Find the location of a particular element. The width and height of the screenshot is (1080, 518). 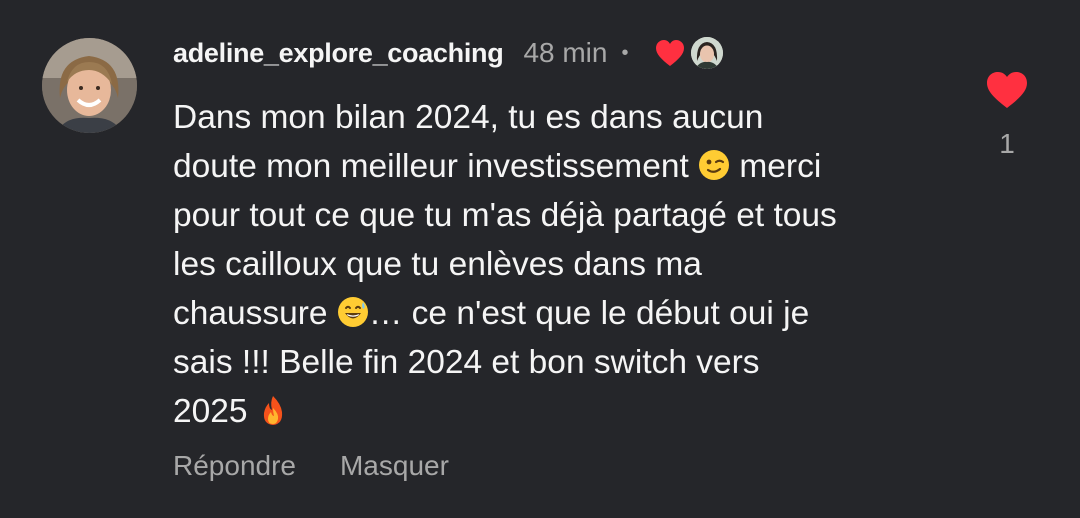

comment-line: chaussure … ce n'est que le début oui je is located at coordinates (491, 313).